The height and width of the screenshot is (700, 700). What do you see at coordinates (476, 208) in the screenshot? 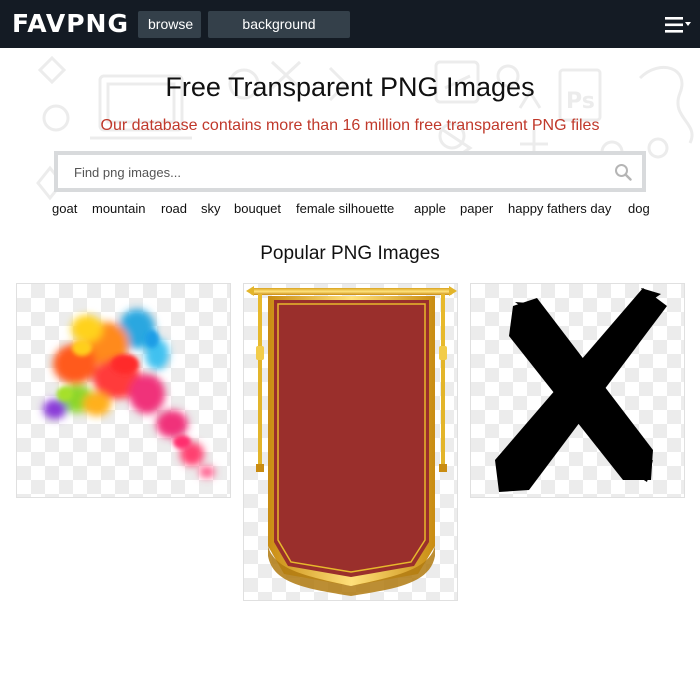
I see `tag-link: paper` at bounding box center [476, 208].